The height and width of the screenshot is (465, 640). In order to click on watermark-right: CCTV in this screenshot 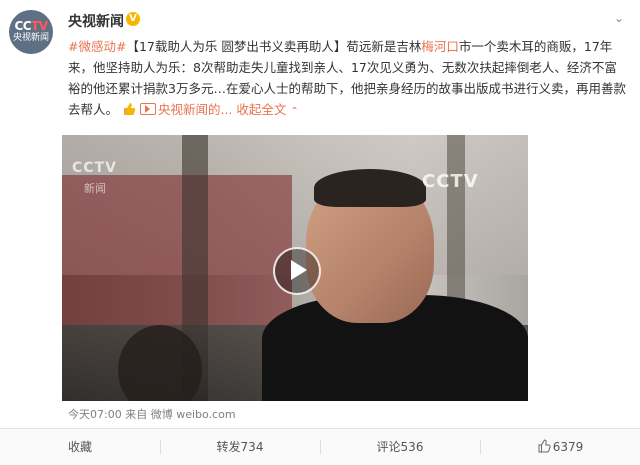, I will do `click(450, 181)`.